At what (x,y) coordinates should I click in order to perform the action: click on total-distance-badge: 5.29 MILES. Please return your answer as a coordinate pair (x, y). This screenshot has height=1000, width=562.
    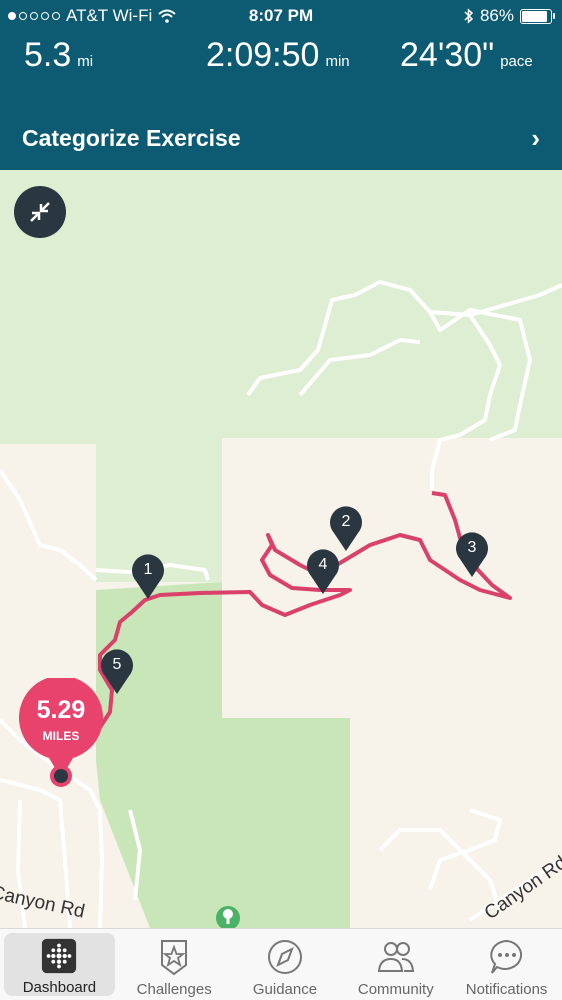
    Looking at the image, I should click on (61, 734).